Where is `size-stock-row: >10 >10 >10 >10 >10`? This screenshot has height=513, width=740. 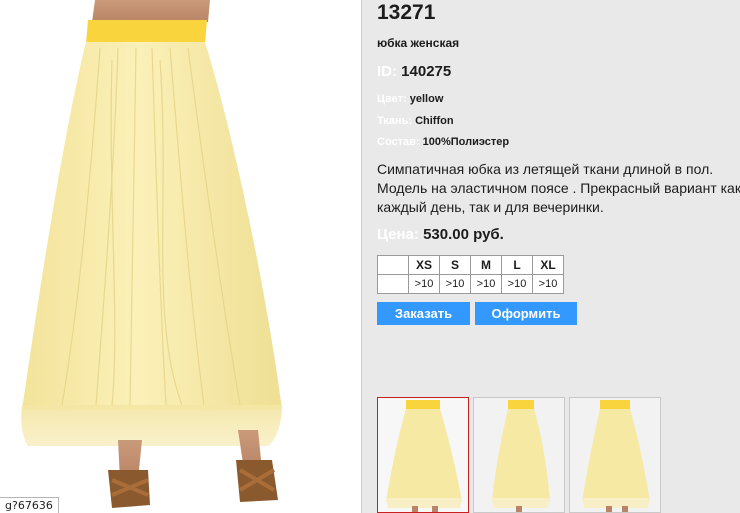
size-stock-row: >10 >10 >10 >10 >10 is located at coordinates (470, 284).